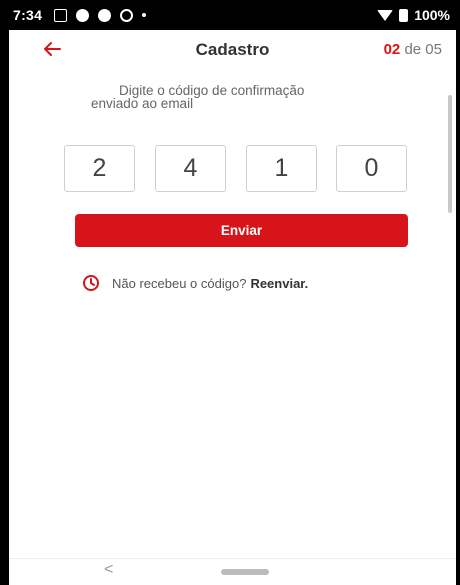 This screenshot has width=460, height=585. I want to click on notification-icons, so click(100, 15).